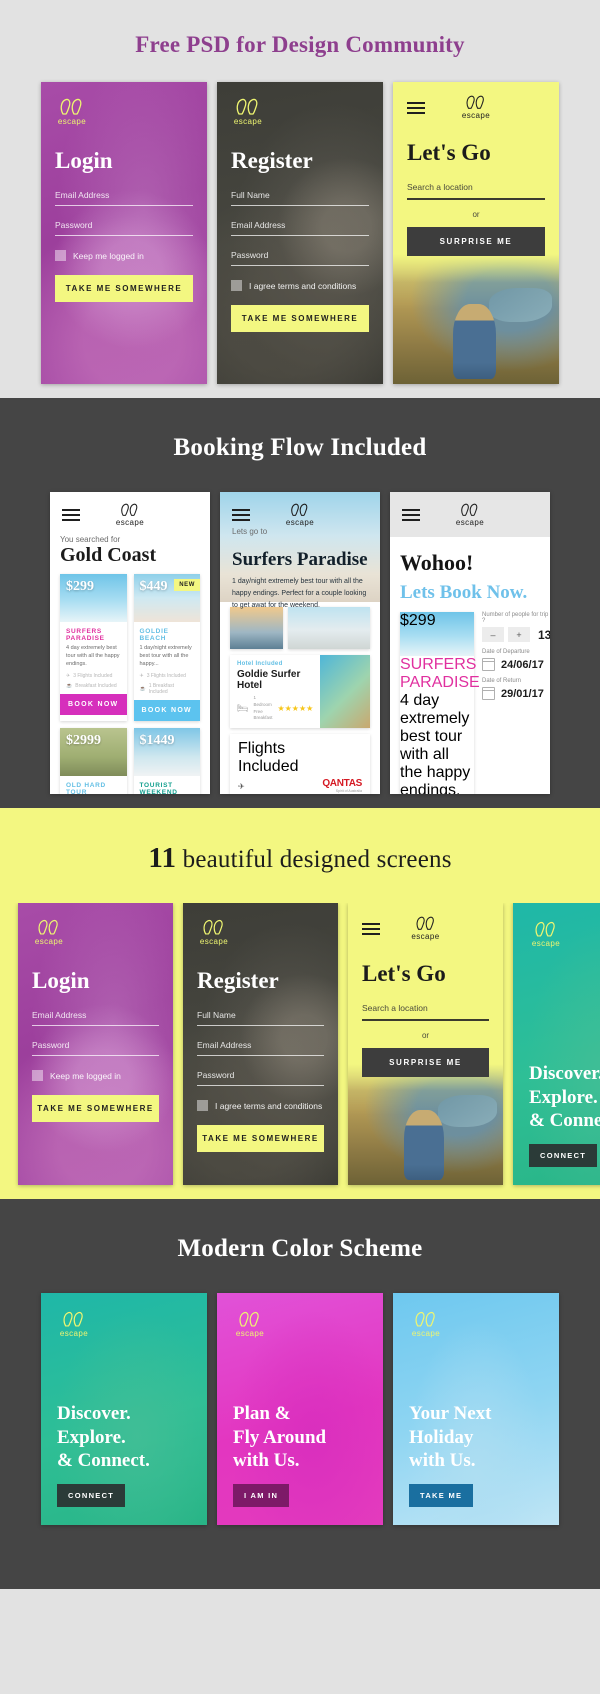  I want to click on card-location: GOLDIE BEACH, so click(154, 635).